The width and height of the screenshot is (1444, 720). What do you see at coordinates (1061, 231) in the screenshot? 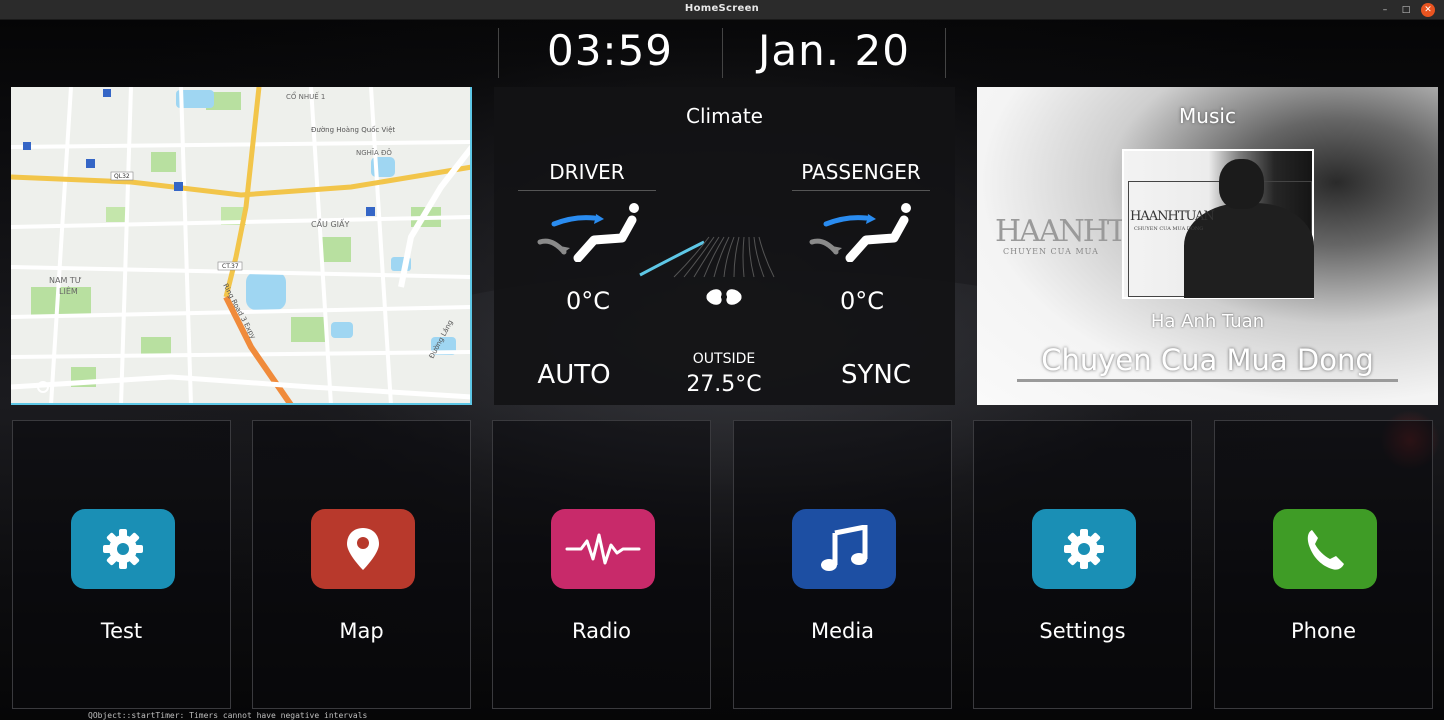
I see `album-background-text: HAANHT` at bounding box center [1061, 231].